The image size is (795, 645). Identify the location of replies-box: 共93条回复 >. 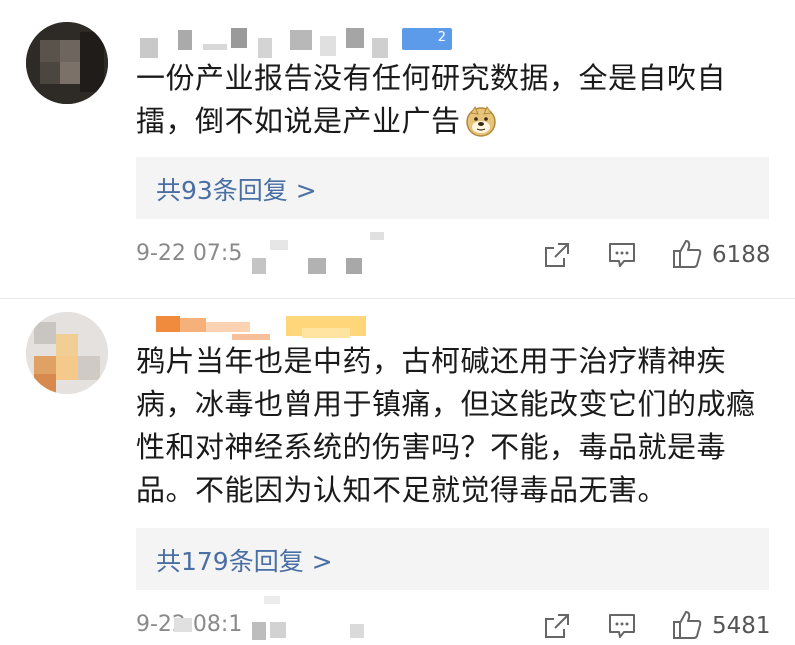
(452, 188).